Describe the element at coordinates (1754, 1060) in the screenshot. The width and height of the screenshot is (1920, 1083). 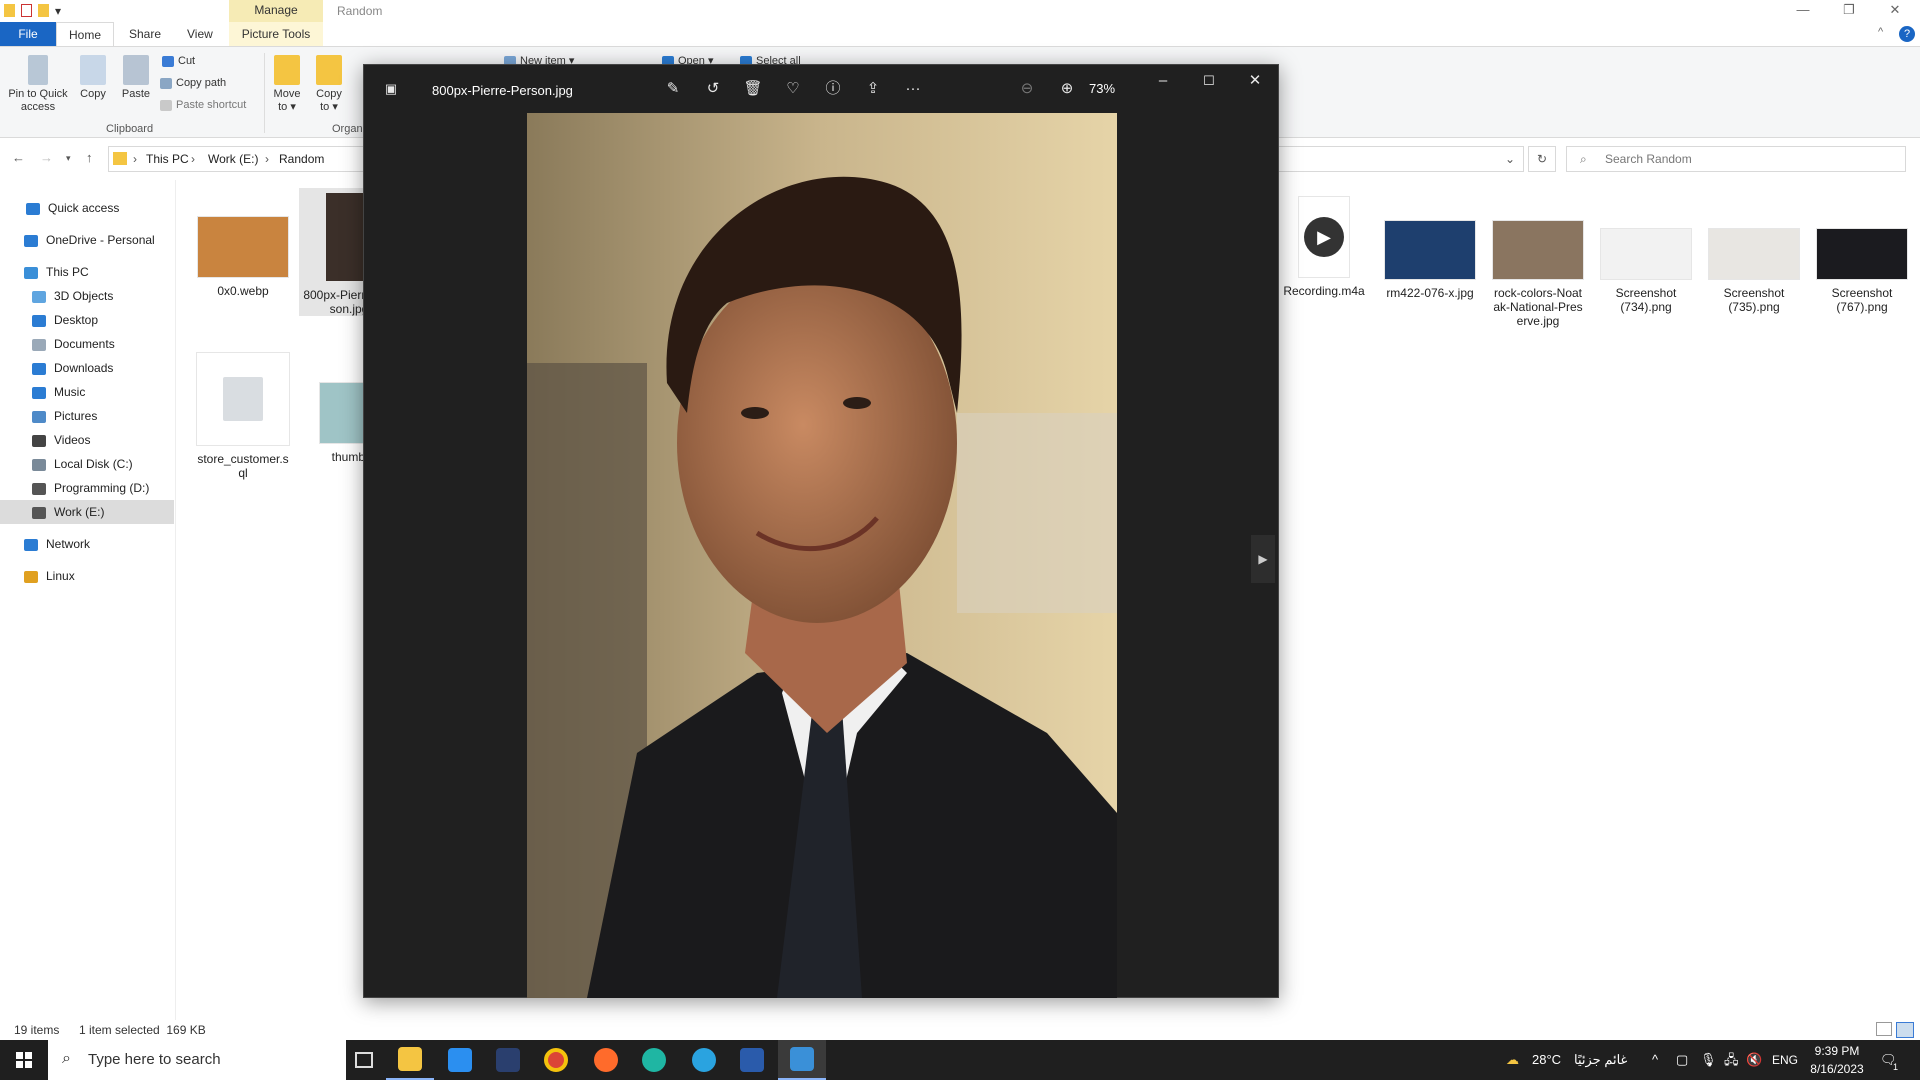
I see `volume-muted-icon: 🔇` at that location.